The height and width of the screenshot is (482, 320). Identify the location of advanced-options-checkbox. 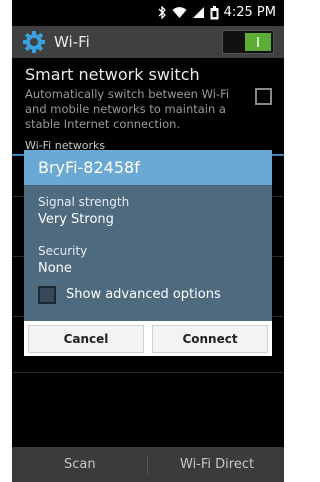
(47, 295).